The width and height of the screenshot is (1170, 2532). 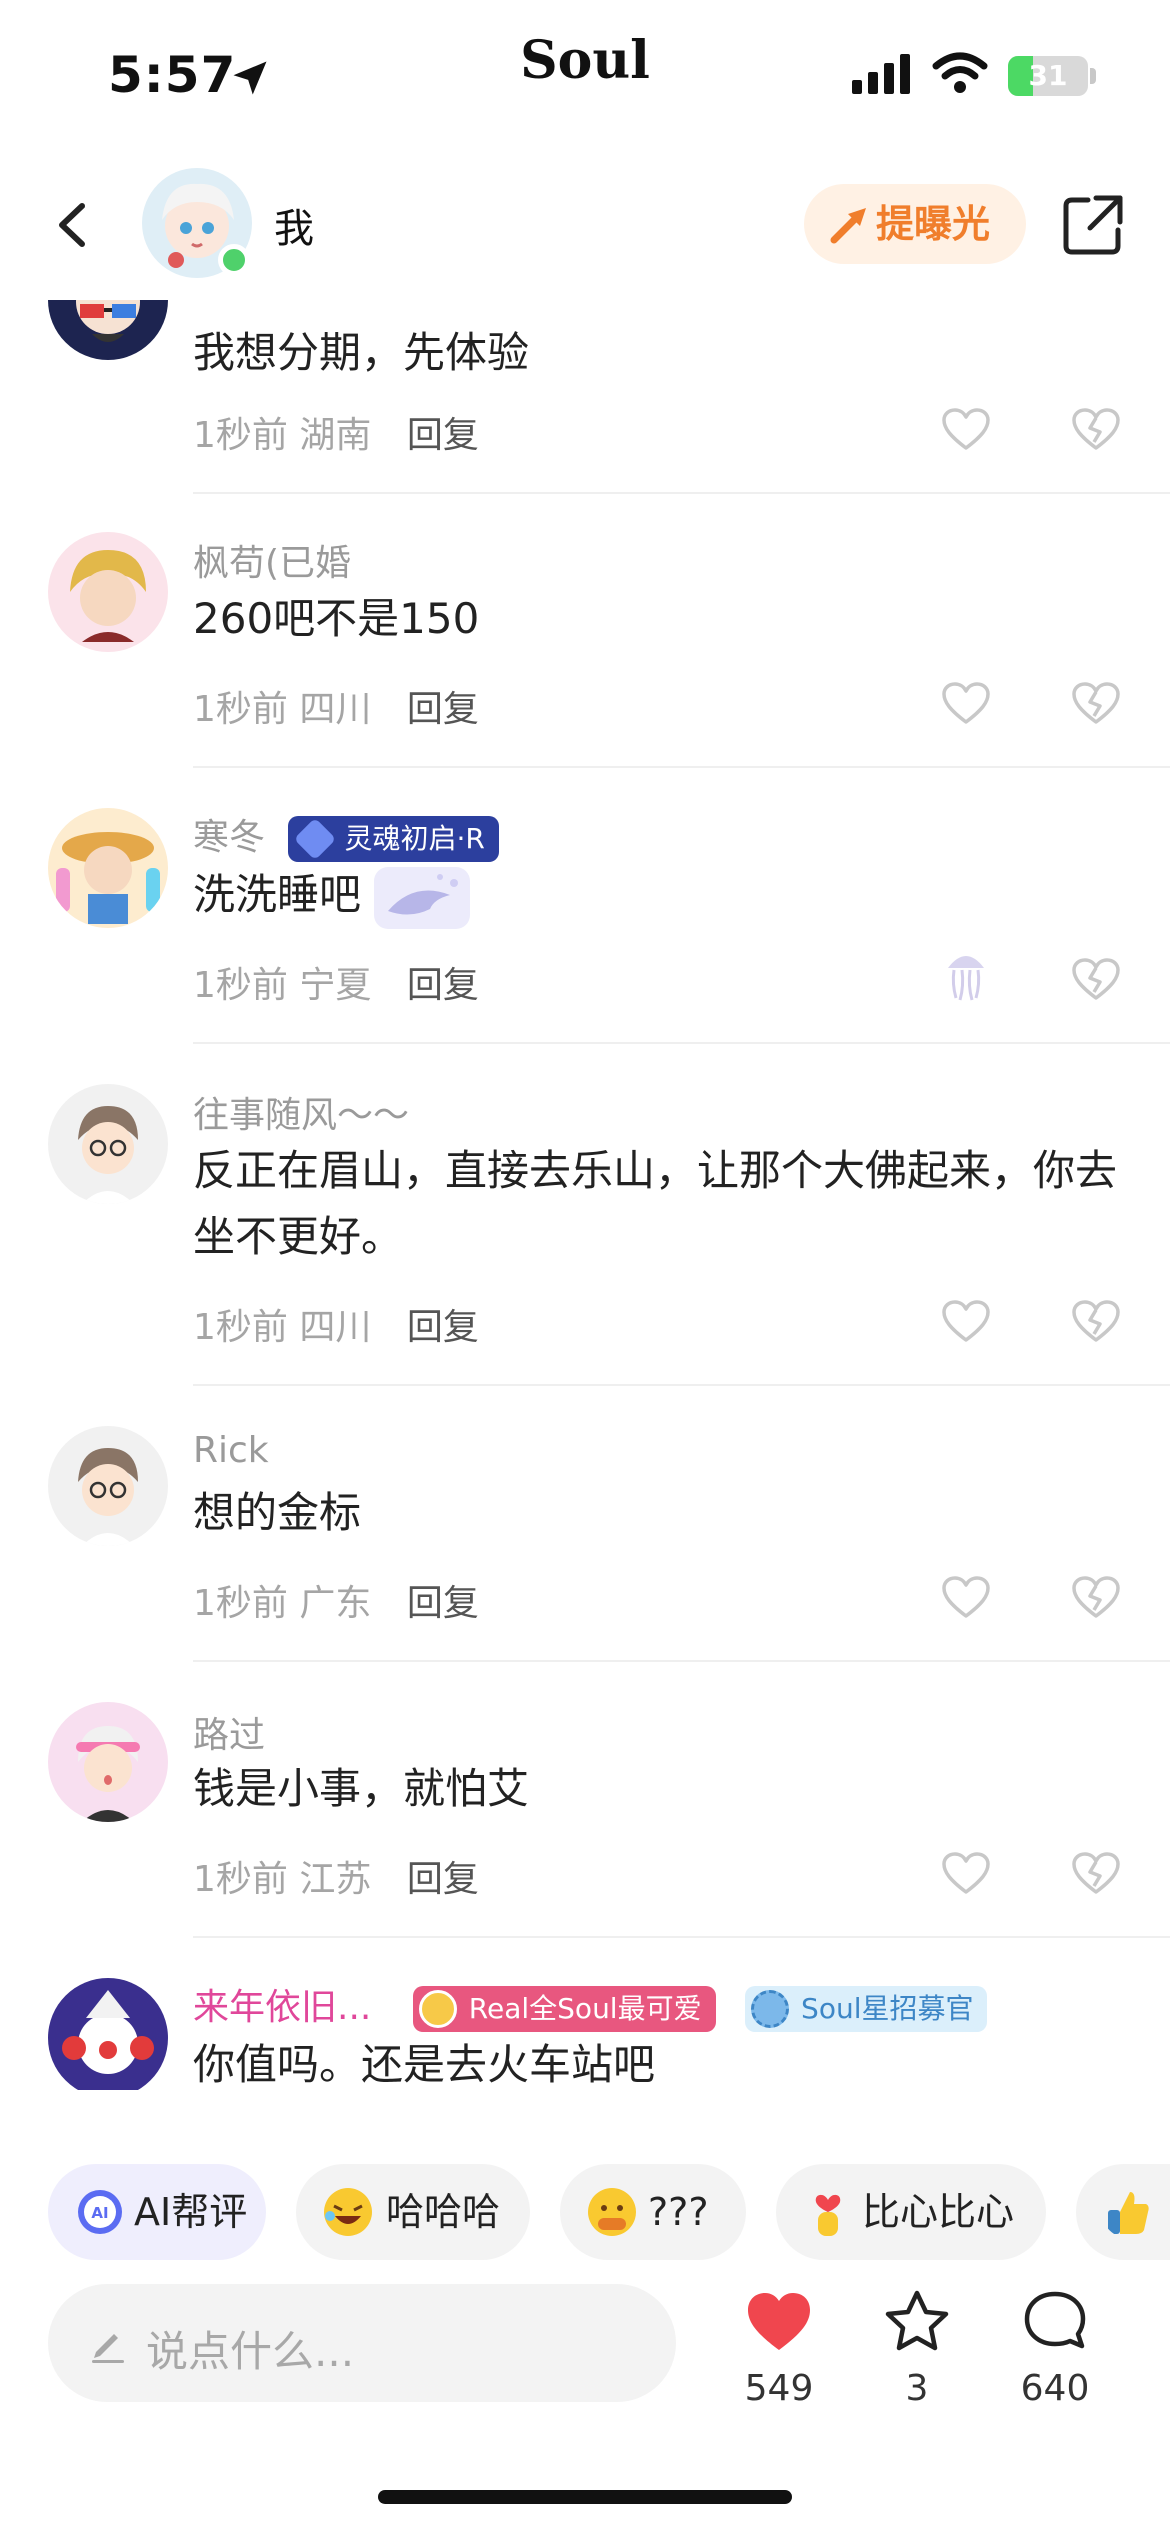 What do you see at coordinates (294, 225) in the screenshot?
I see `author-name: 我` at bounding box center [294, 225].